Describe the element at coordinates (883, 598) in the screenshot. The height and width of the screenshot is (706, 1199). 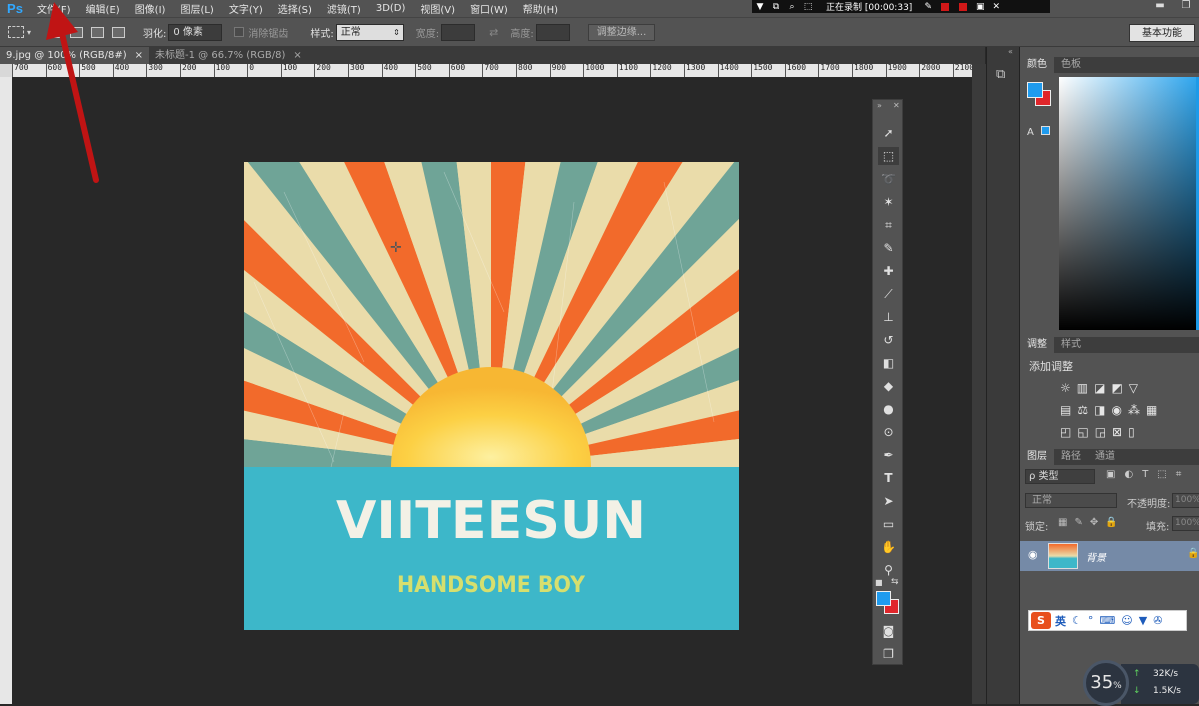
I see `foreground-color-swatch` at that location.